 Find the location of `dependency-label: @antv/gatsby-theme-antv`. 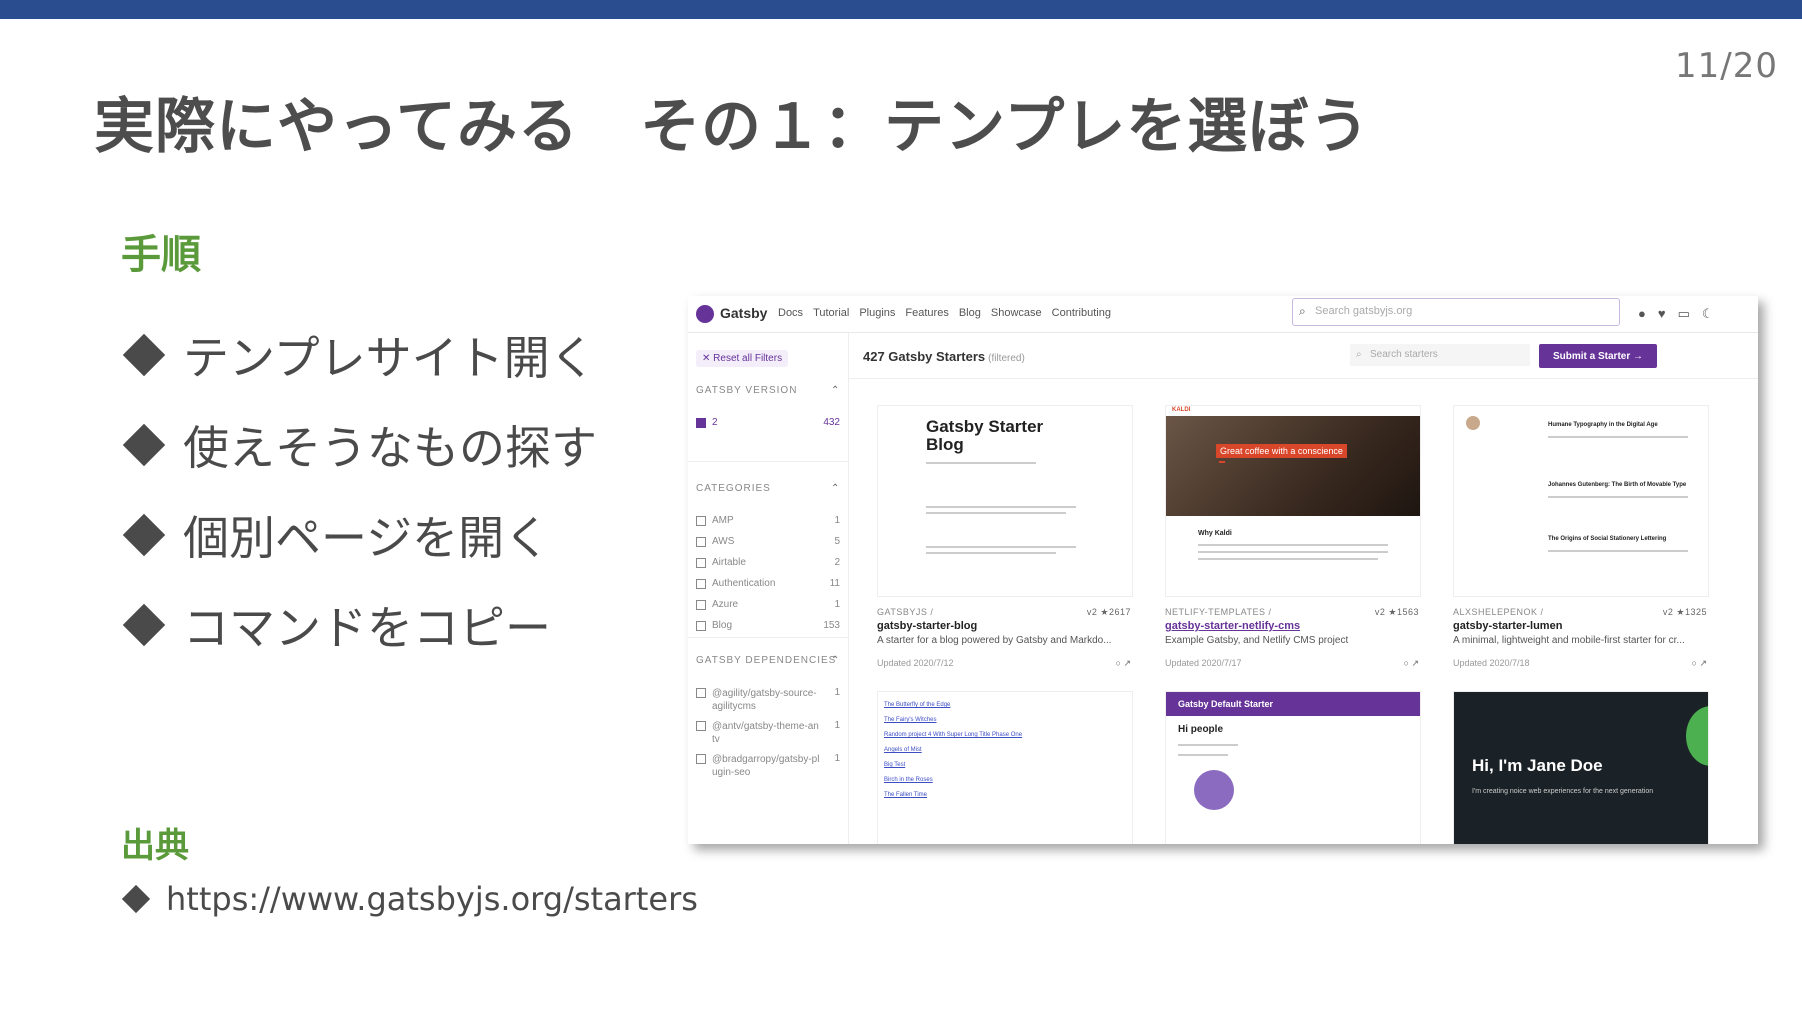

dependency-label: @antv/gatsby-theme-antv is located at coordinates (765, 733).